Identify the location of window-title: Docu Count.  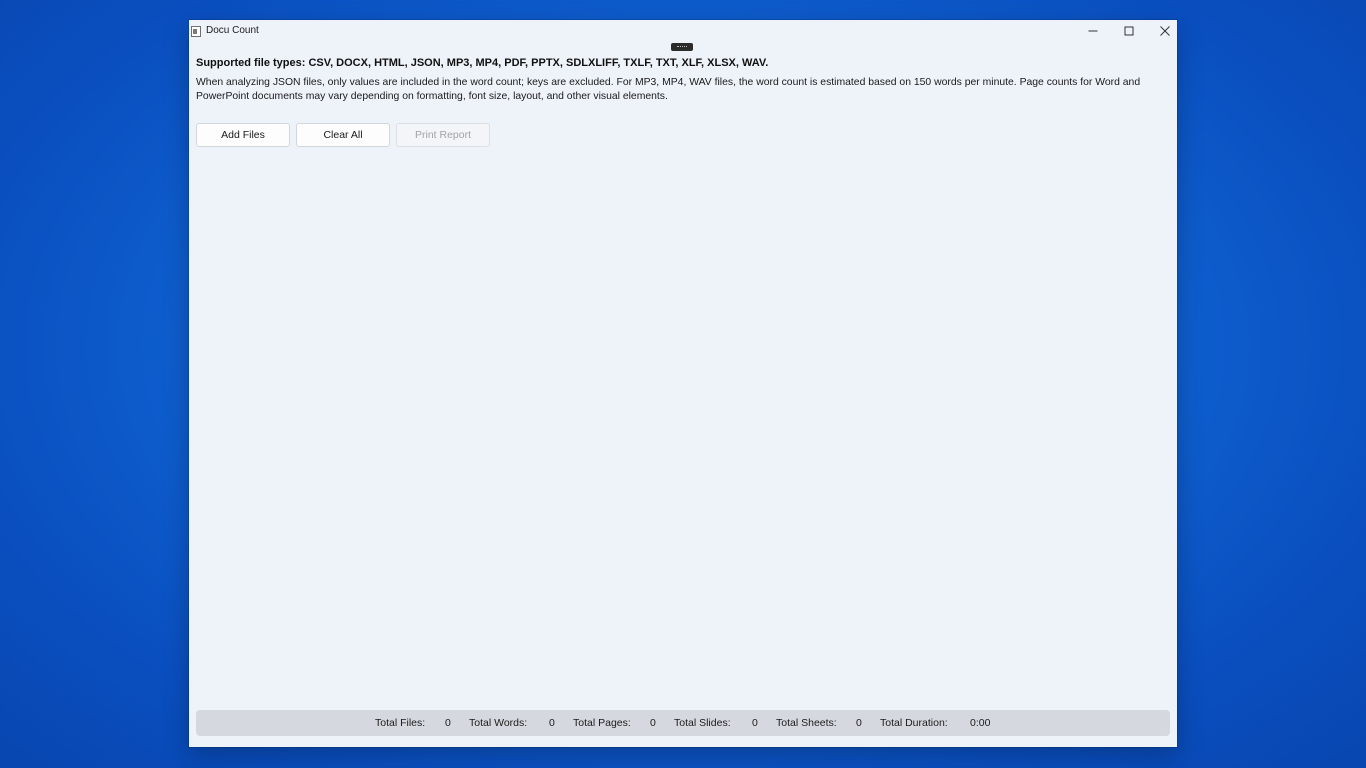
(232, 30).